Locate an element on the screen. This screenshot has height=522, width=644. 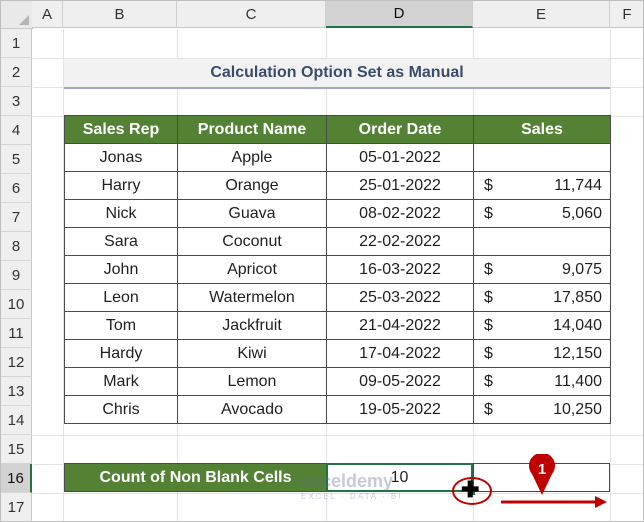
cell-sales-rep: Harry is located at coordinates (121, 185).